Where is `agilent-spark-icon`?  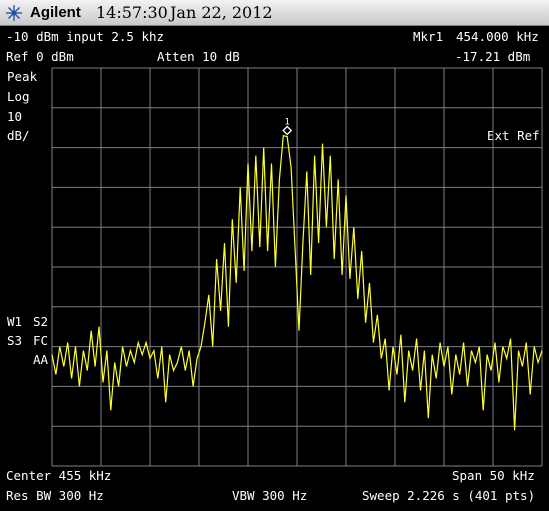
agilent-spark-icon is located at coordinates (14, 13).